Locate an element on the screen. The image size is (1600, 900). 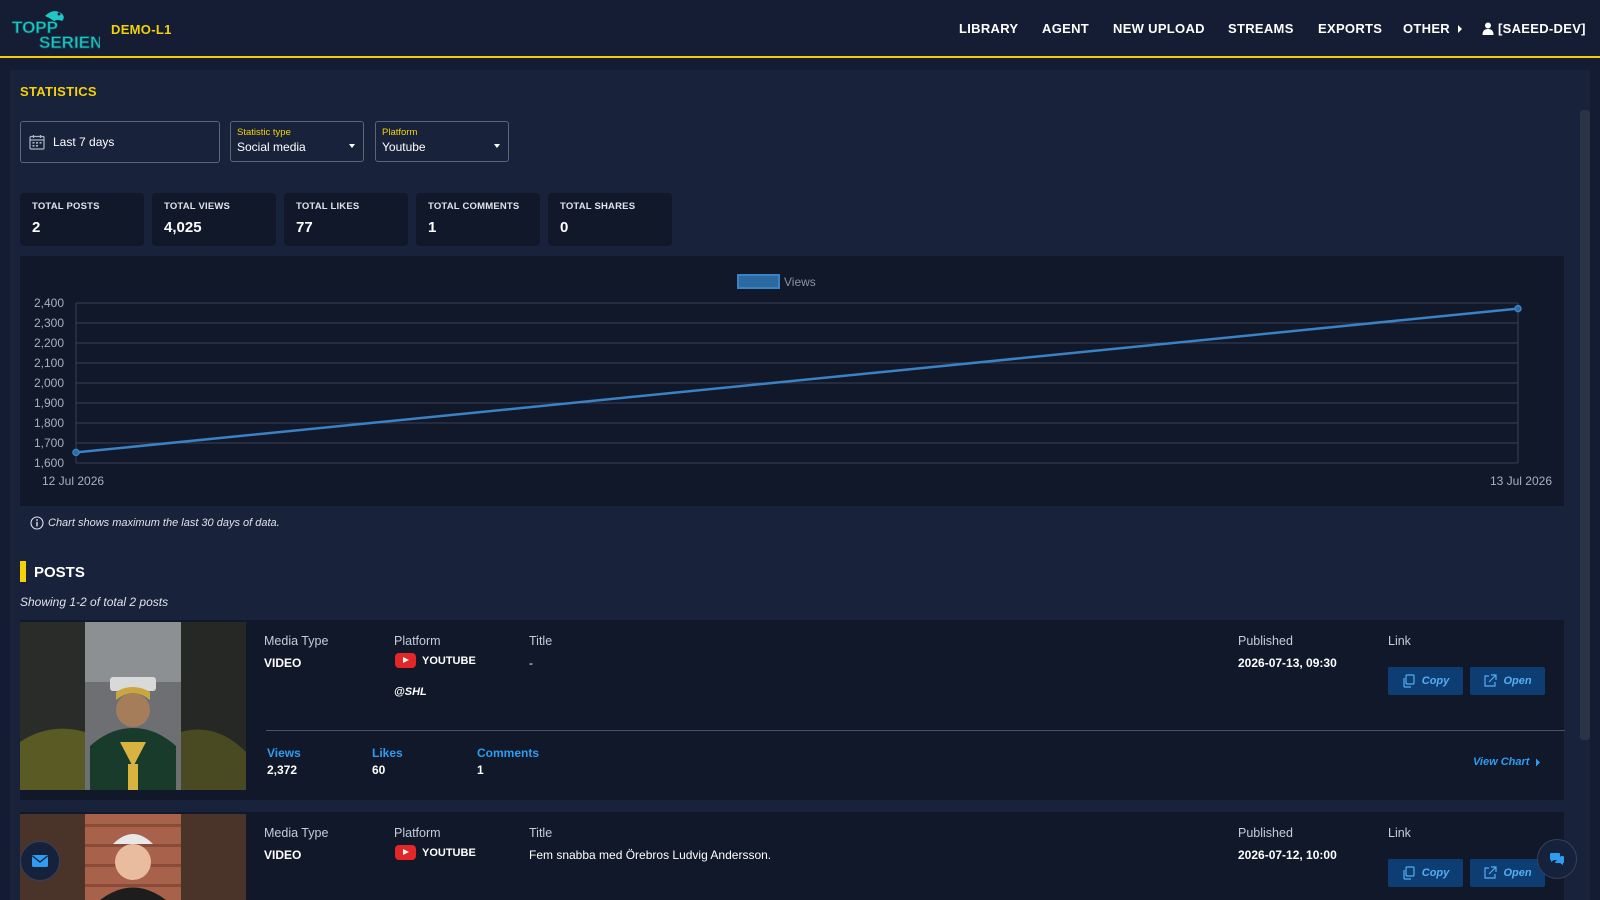
channel-handle: @SHL is located at coordinates (410, 692).